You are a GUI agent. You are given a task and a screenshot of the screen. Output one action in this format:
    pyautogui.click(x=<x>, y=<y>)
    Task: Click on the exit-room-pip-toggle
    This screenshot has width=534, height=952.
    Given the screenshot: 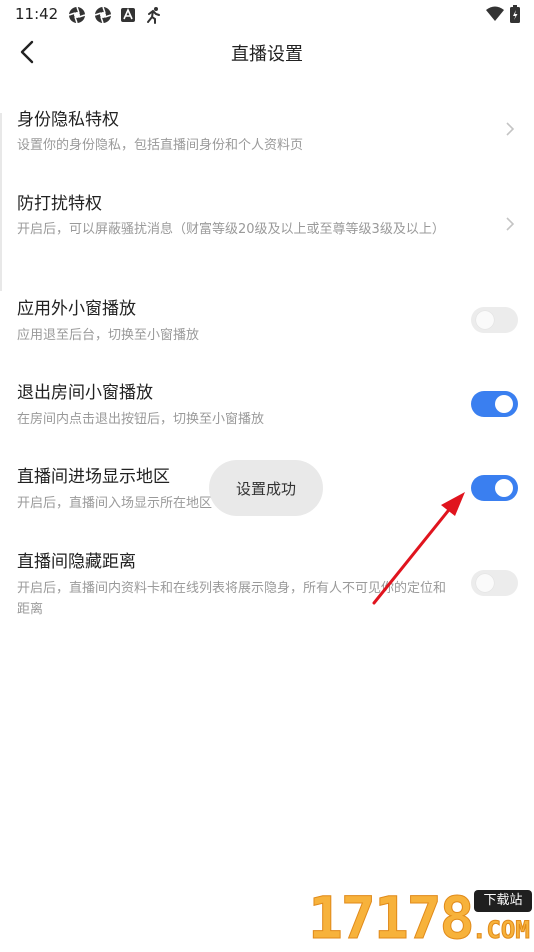 What is the action you would take?
    pyautogui.click(x=494, y=404)
    